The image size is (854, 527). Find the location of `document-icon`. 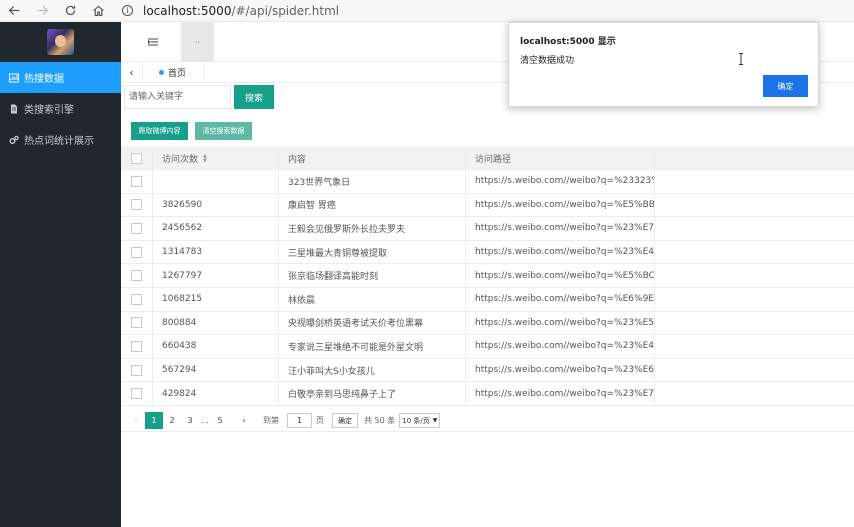

document-icon is located at coordinates (14, 109).